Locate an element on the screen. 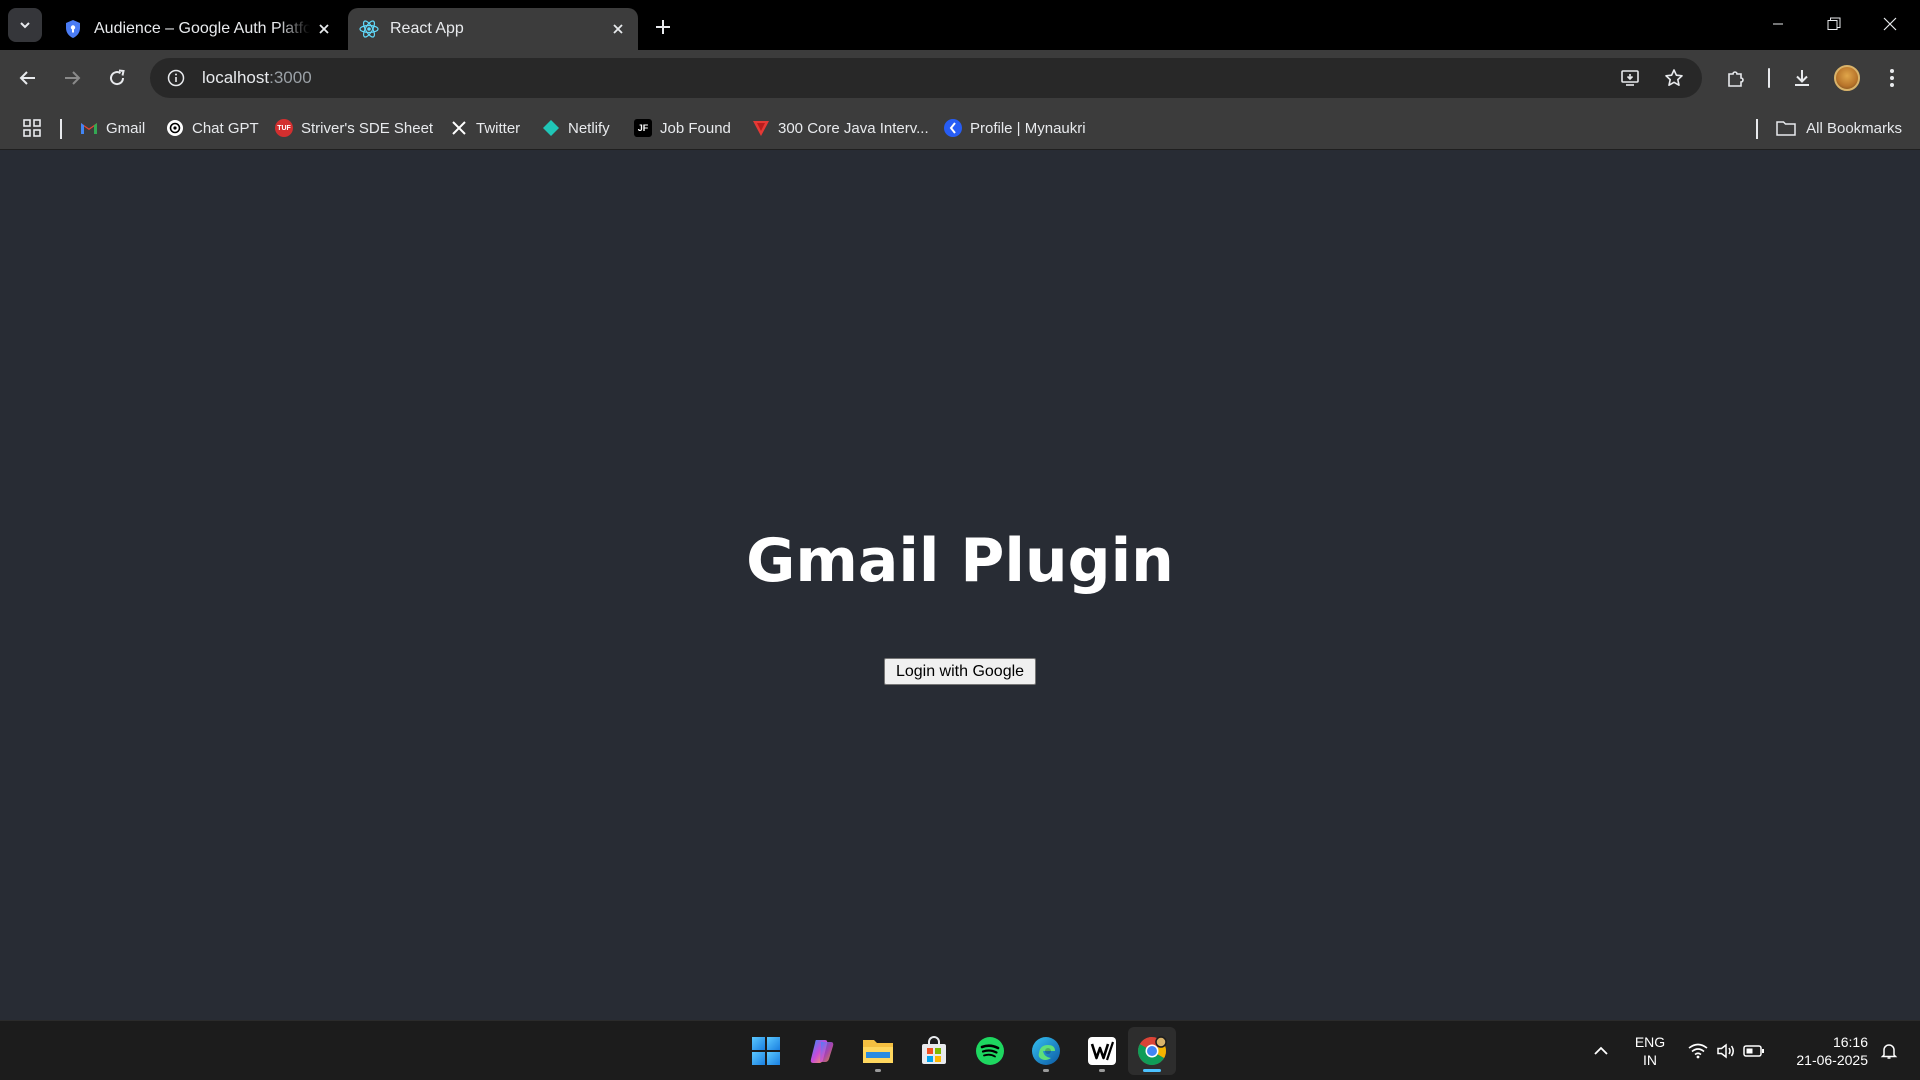 This screenshot has height=1080, width=1920. tab-title: React App is located at coordinates (427, 28).